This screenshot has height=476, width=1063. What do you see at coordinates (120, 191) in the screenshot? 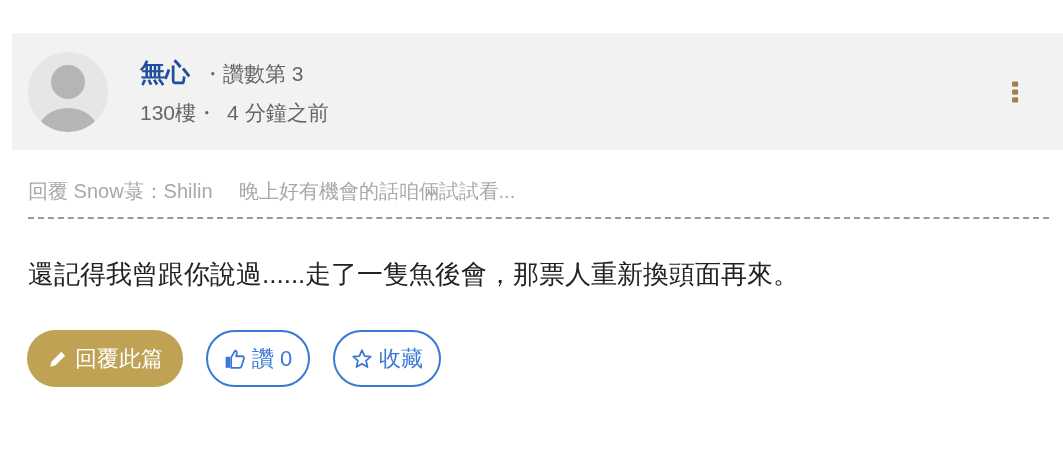
I see `reply-target: 回覆 Snow菉：Shilin` at bounding box center [120, 191].